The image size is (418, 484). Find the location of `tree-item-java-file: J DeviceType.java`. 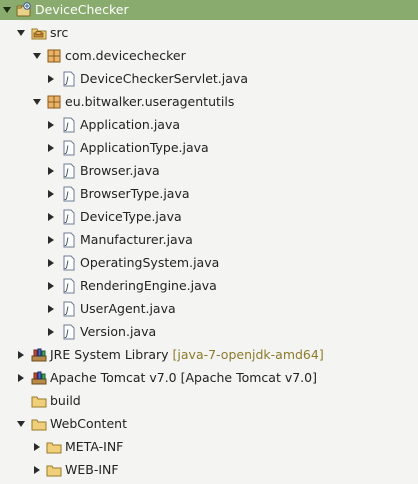

tree-item-java-file: J DeviceType.java is located at coordinates (209, 216).